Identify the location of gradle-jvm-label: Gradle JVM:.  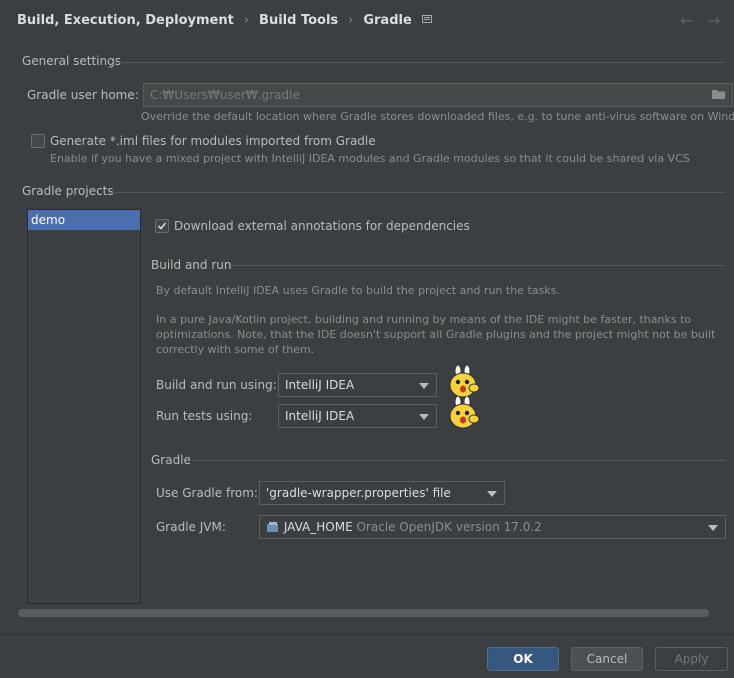
(191, 527).